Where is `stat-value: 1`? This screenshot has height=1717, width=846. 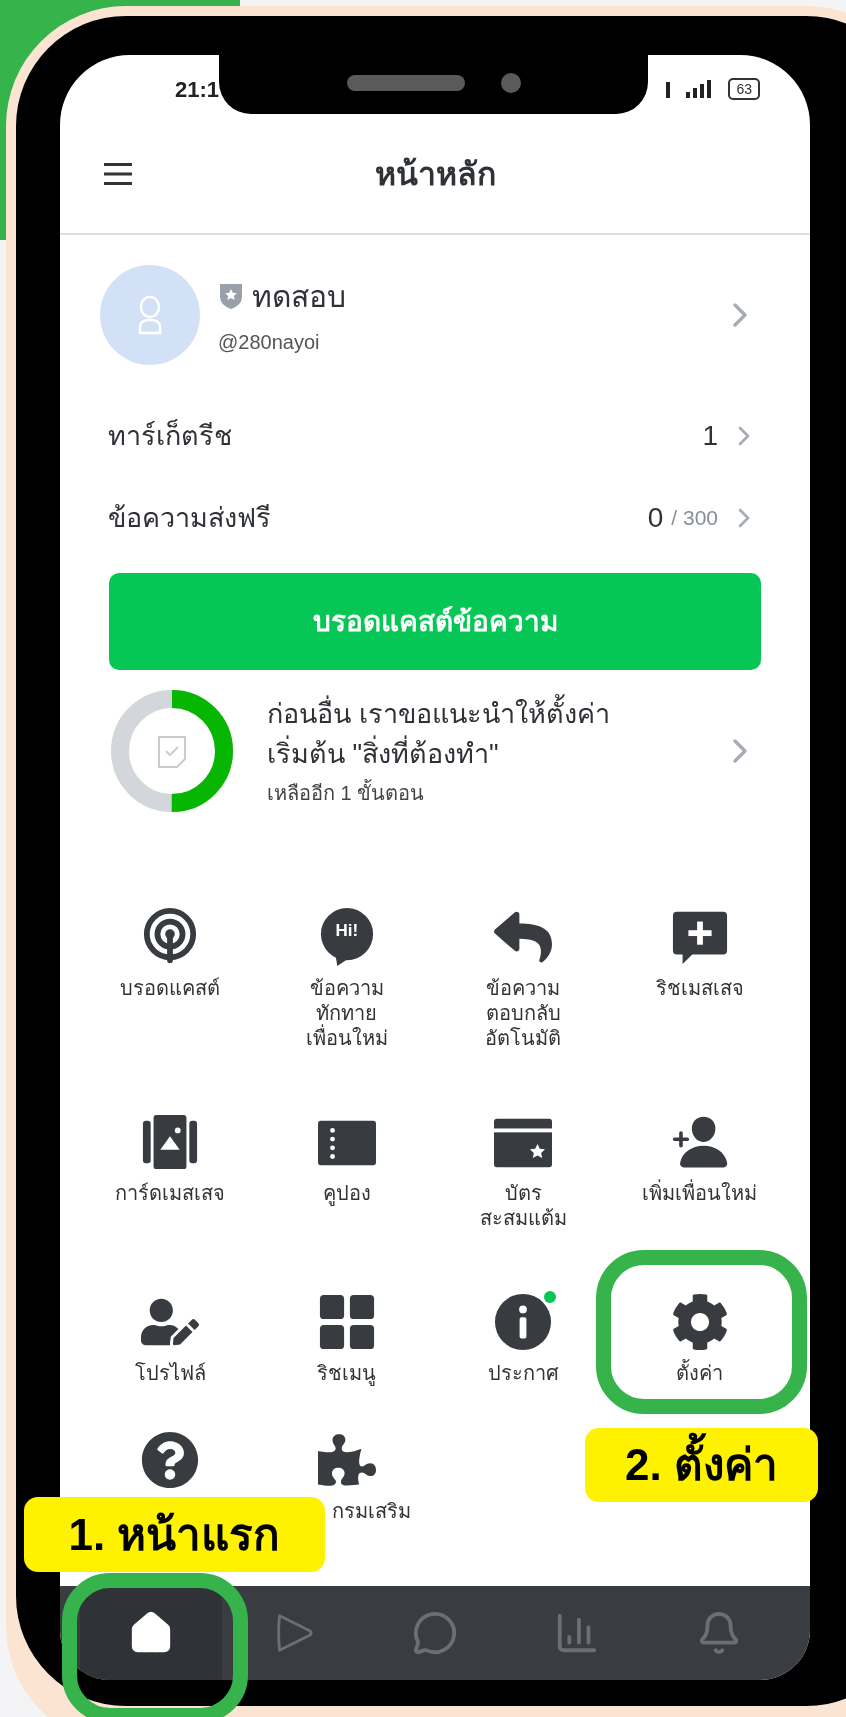 stat-value: 1 is located at coordinates (710, 436).